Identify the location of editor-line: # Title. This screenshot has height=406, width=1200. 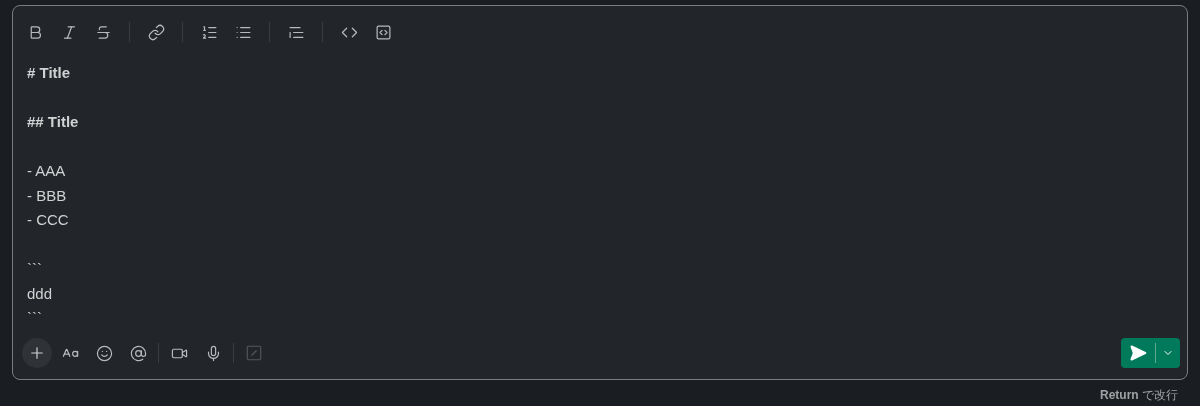
(49, 73).